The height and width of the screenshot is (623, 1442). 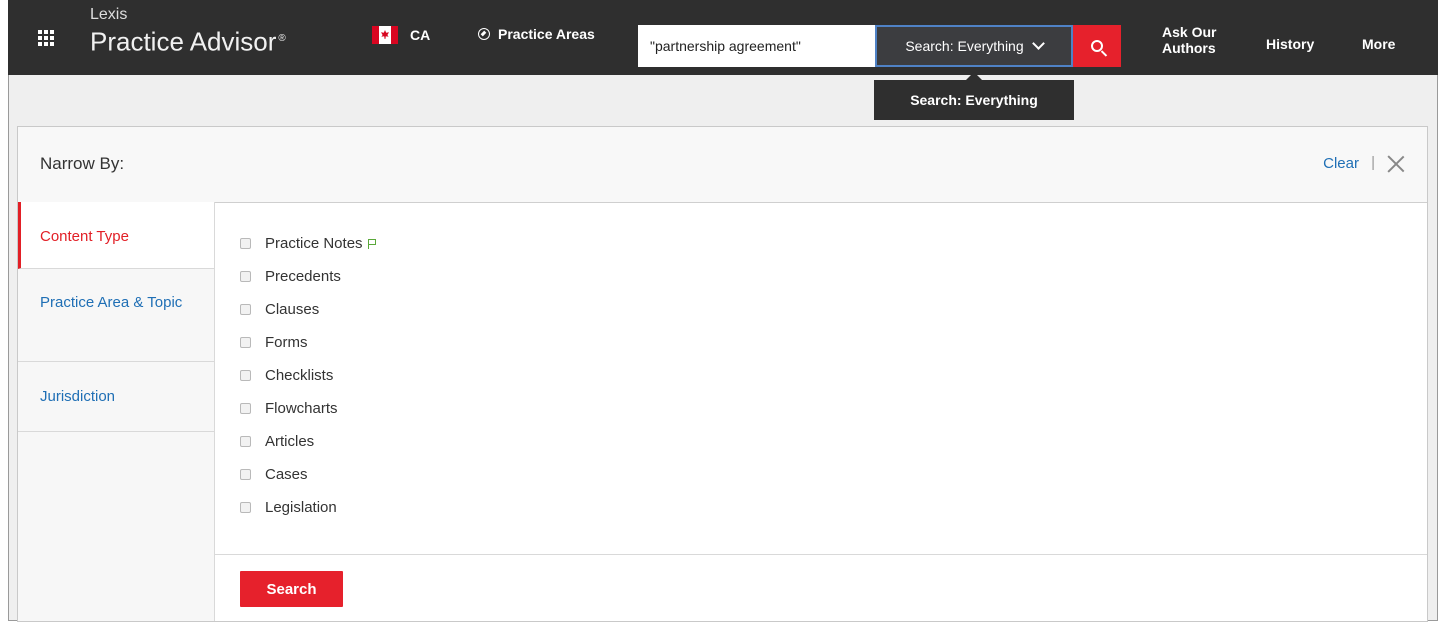 I want to click on tab-content-type: Content Type, so click(x=116, y=235).